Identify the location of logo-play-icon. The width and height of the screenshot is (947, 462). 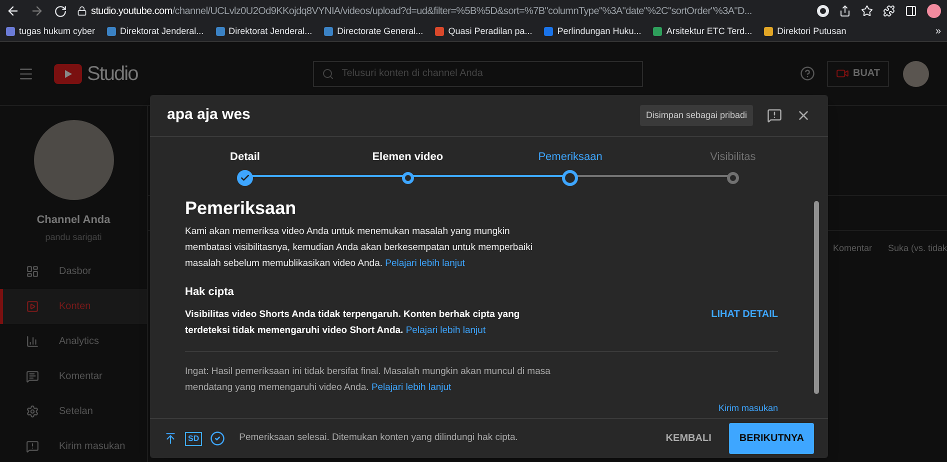
(68, 74).